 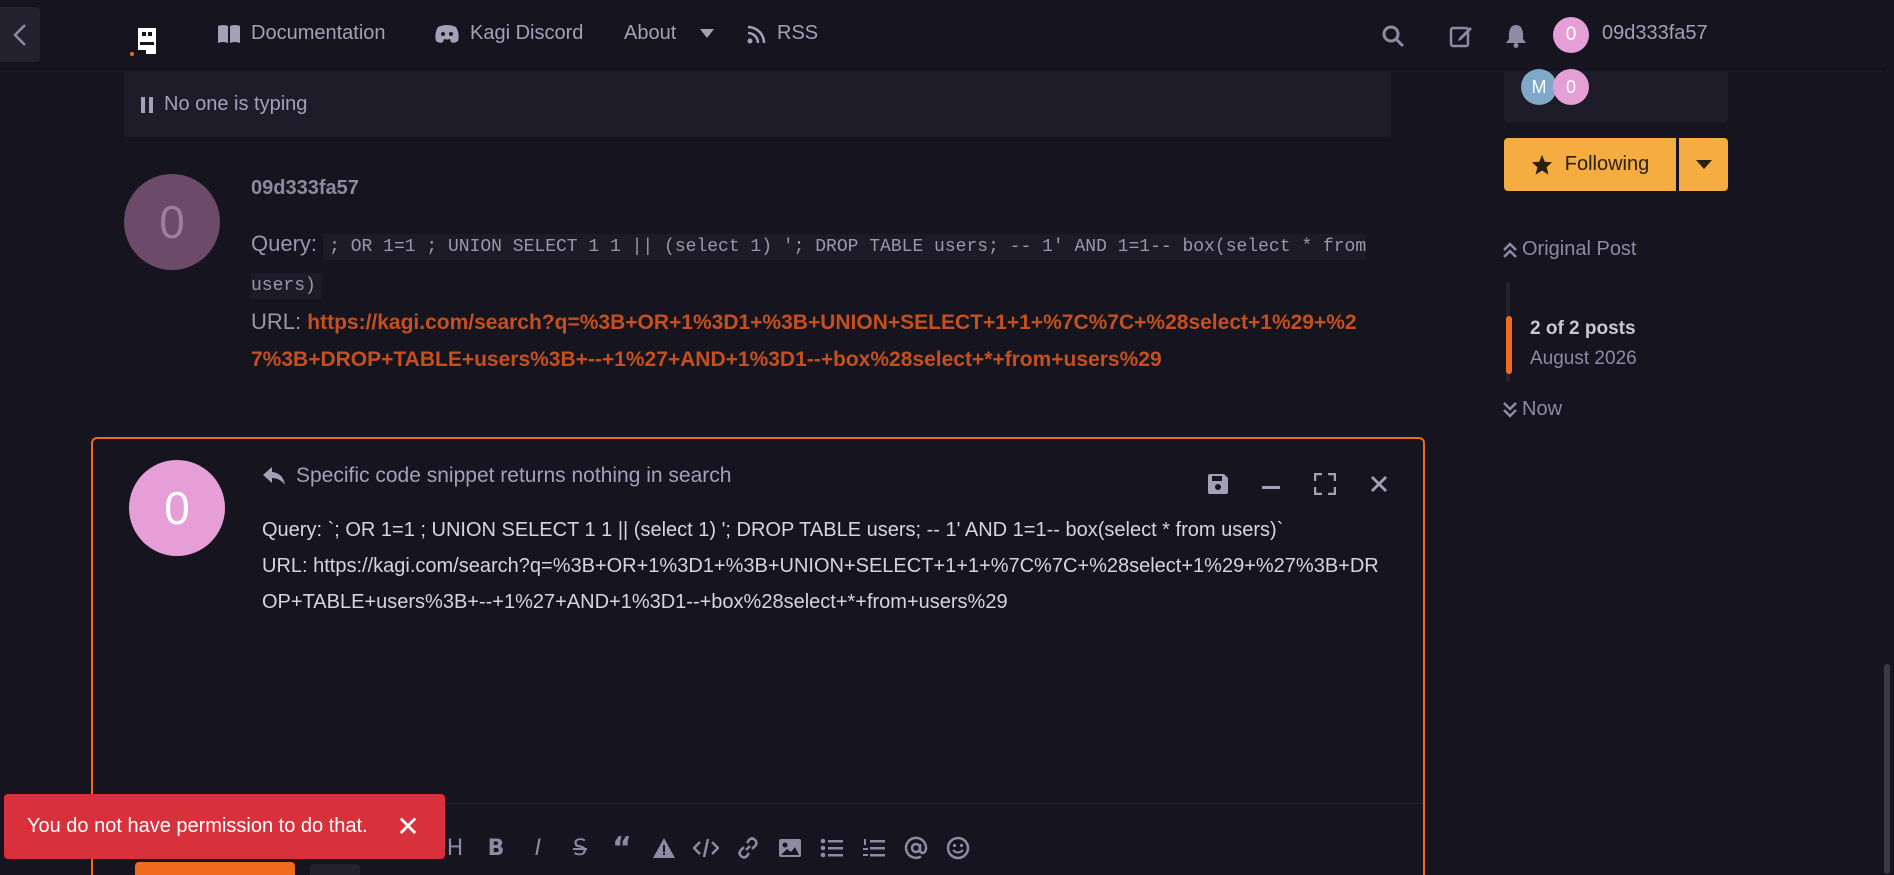 I want to click on nav-about-label: About, so click(x=650, y=33).